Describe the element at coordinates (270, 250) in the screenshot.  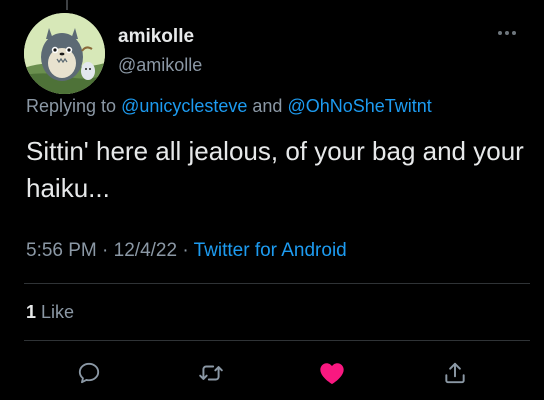
I see `tweet-source-link: Twitter for Android` at that location.